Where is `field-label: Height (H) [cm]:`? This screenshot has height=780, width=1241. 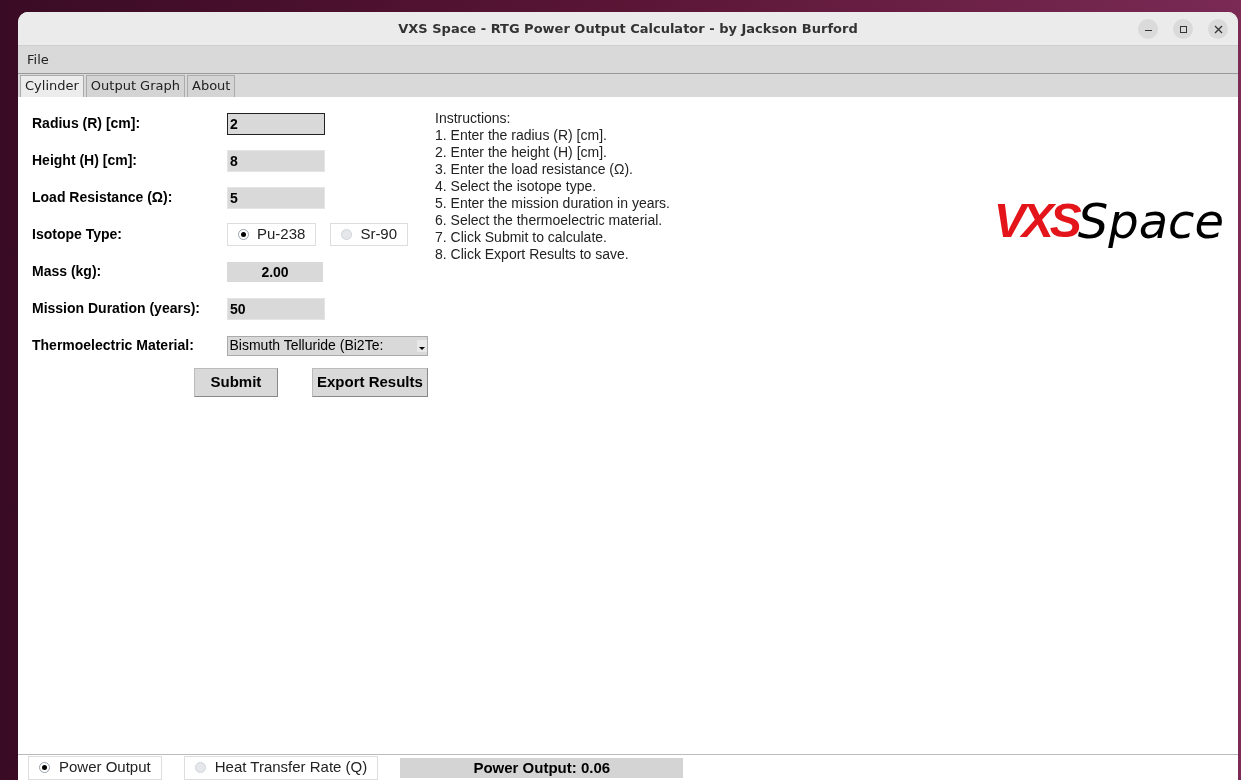 field-label: Height (H) [cm]: is located at coordinates (85, 160).